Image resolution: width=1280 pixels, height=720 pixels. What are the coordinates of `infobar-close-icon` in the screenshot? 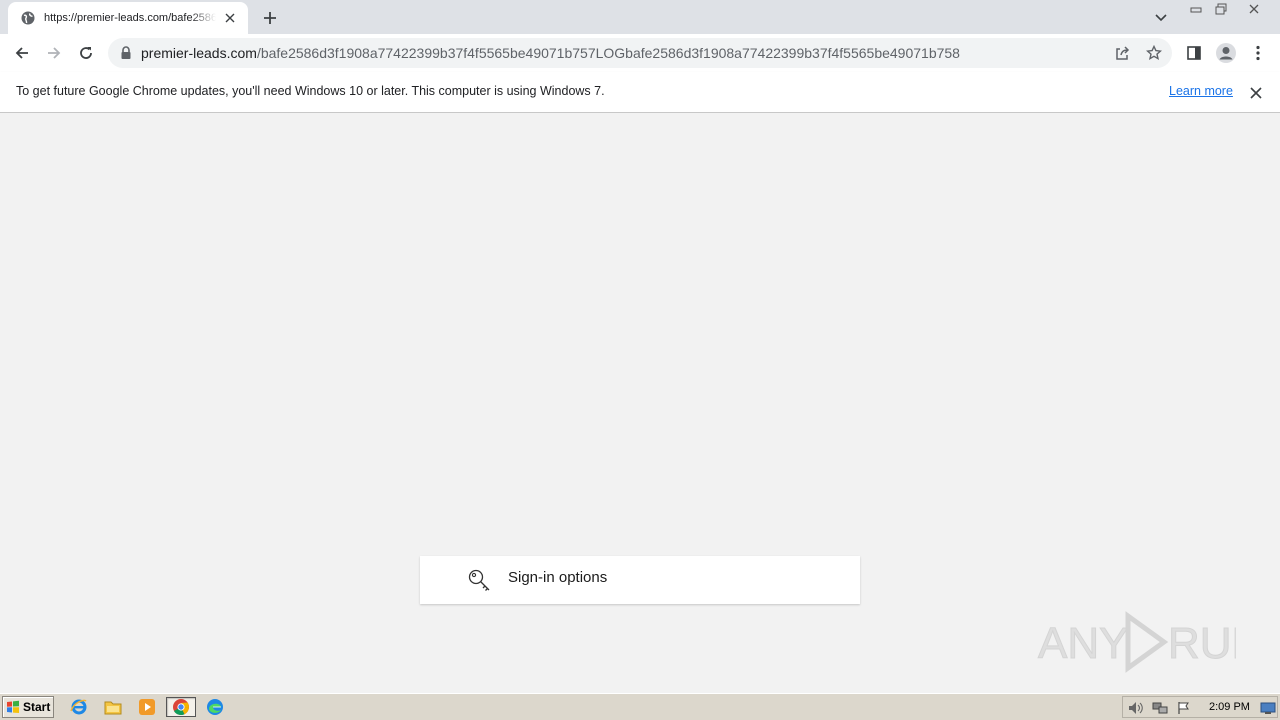 It's located at (1256, 93).